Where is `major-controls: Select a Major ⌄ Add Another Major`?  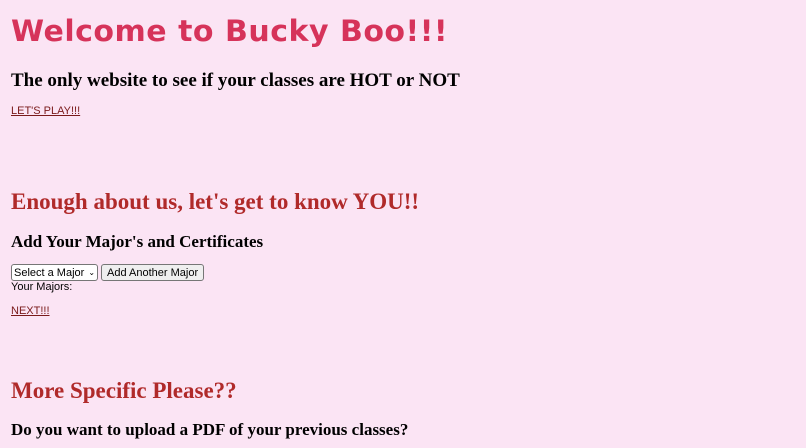
major-controls: Select a Major ⌄ Add Another Major is located at coordinates (108, 272).